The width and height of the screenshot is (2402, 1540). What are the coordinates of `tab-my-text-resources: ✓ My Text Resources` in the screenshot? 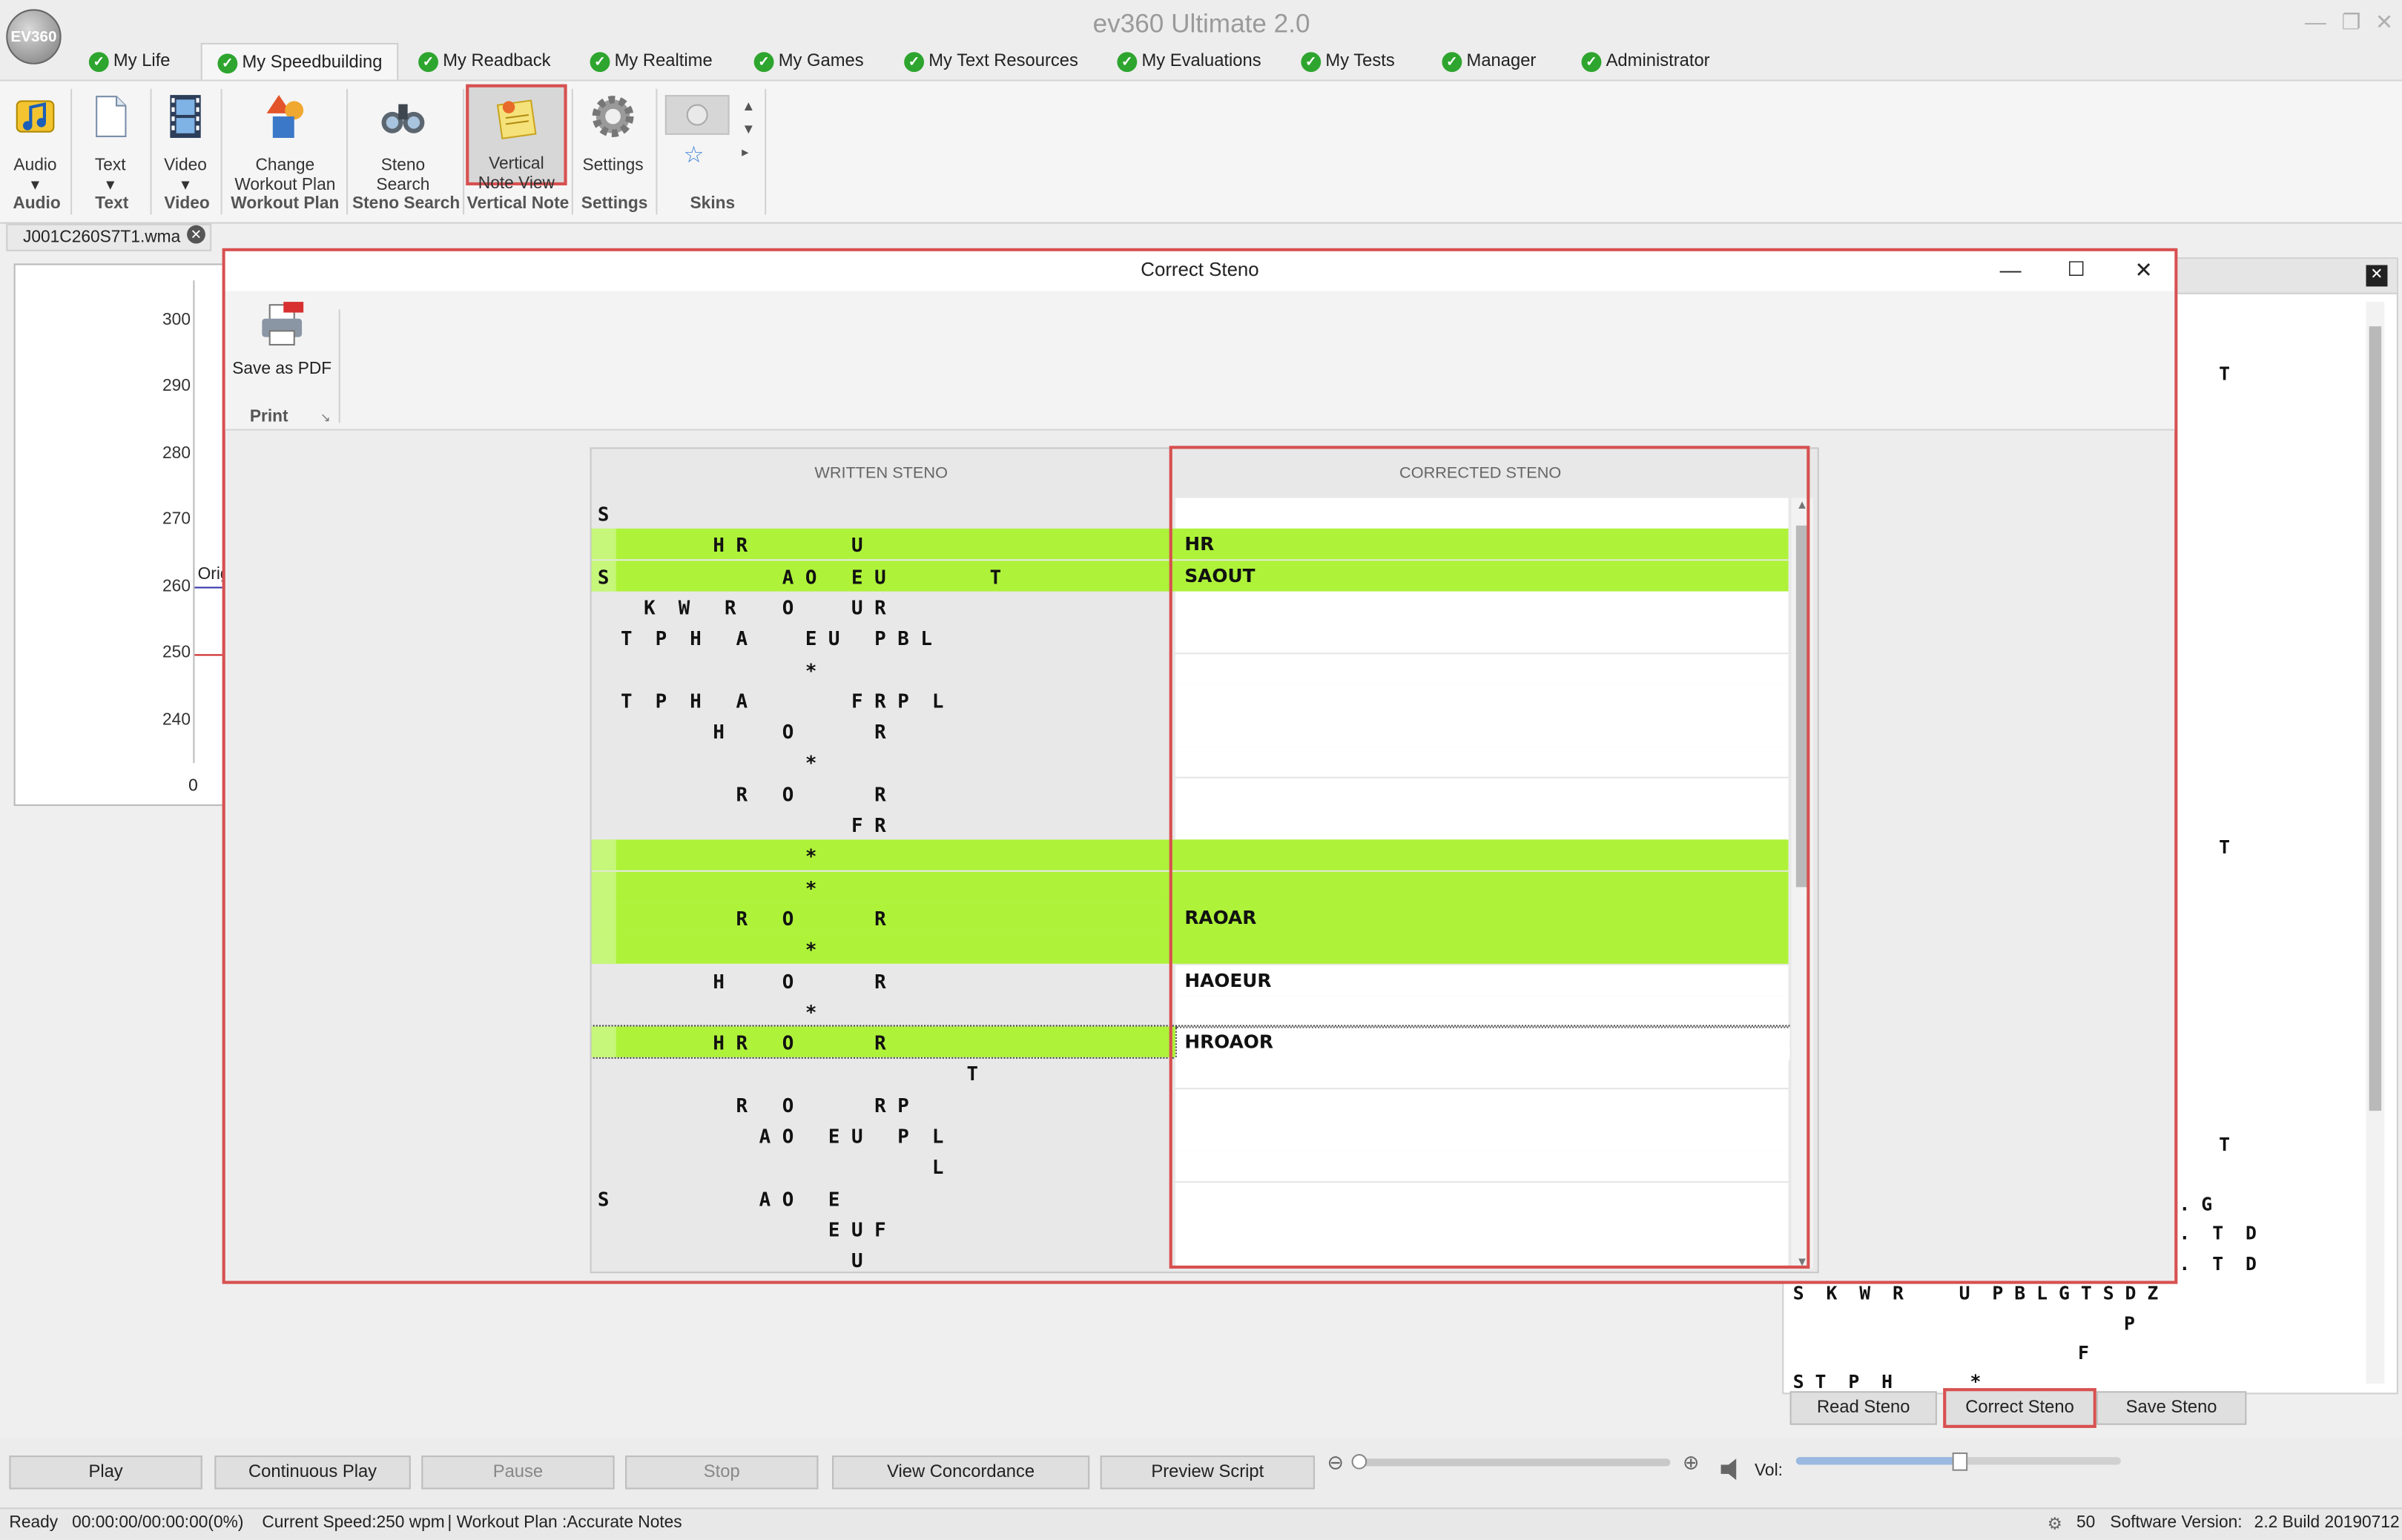 It's located at (991, 62).